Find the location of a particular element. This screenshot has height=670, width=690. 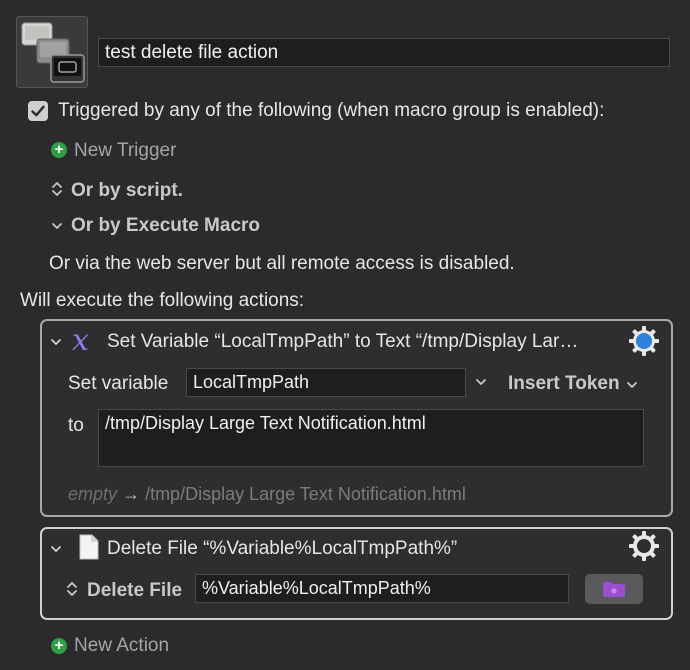

x-variable-icon: 𝑥 is located at coordinates (80, 340).